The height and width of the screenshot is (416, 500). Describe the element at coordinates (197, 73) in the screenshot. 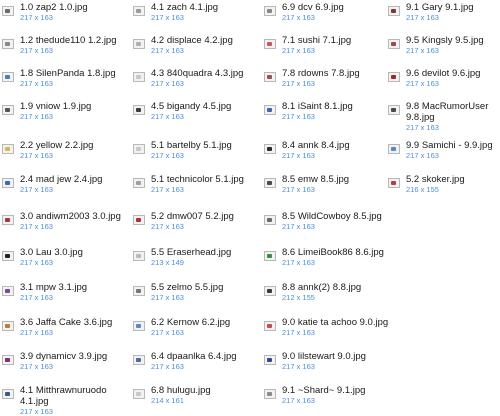

I see `file-name: 4.3 840quadra 4.3.jpg` at that location.